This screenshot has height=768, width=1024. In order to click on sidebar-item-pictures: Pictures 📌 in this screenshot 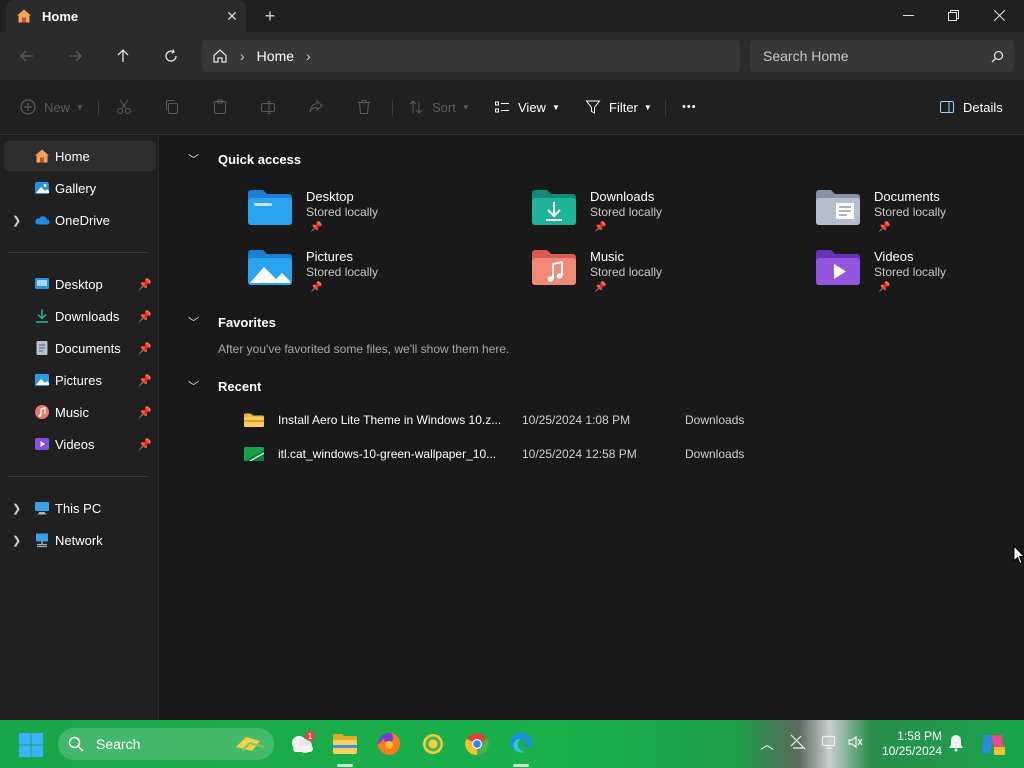, I will do `click(80, 380)`.